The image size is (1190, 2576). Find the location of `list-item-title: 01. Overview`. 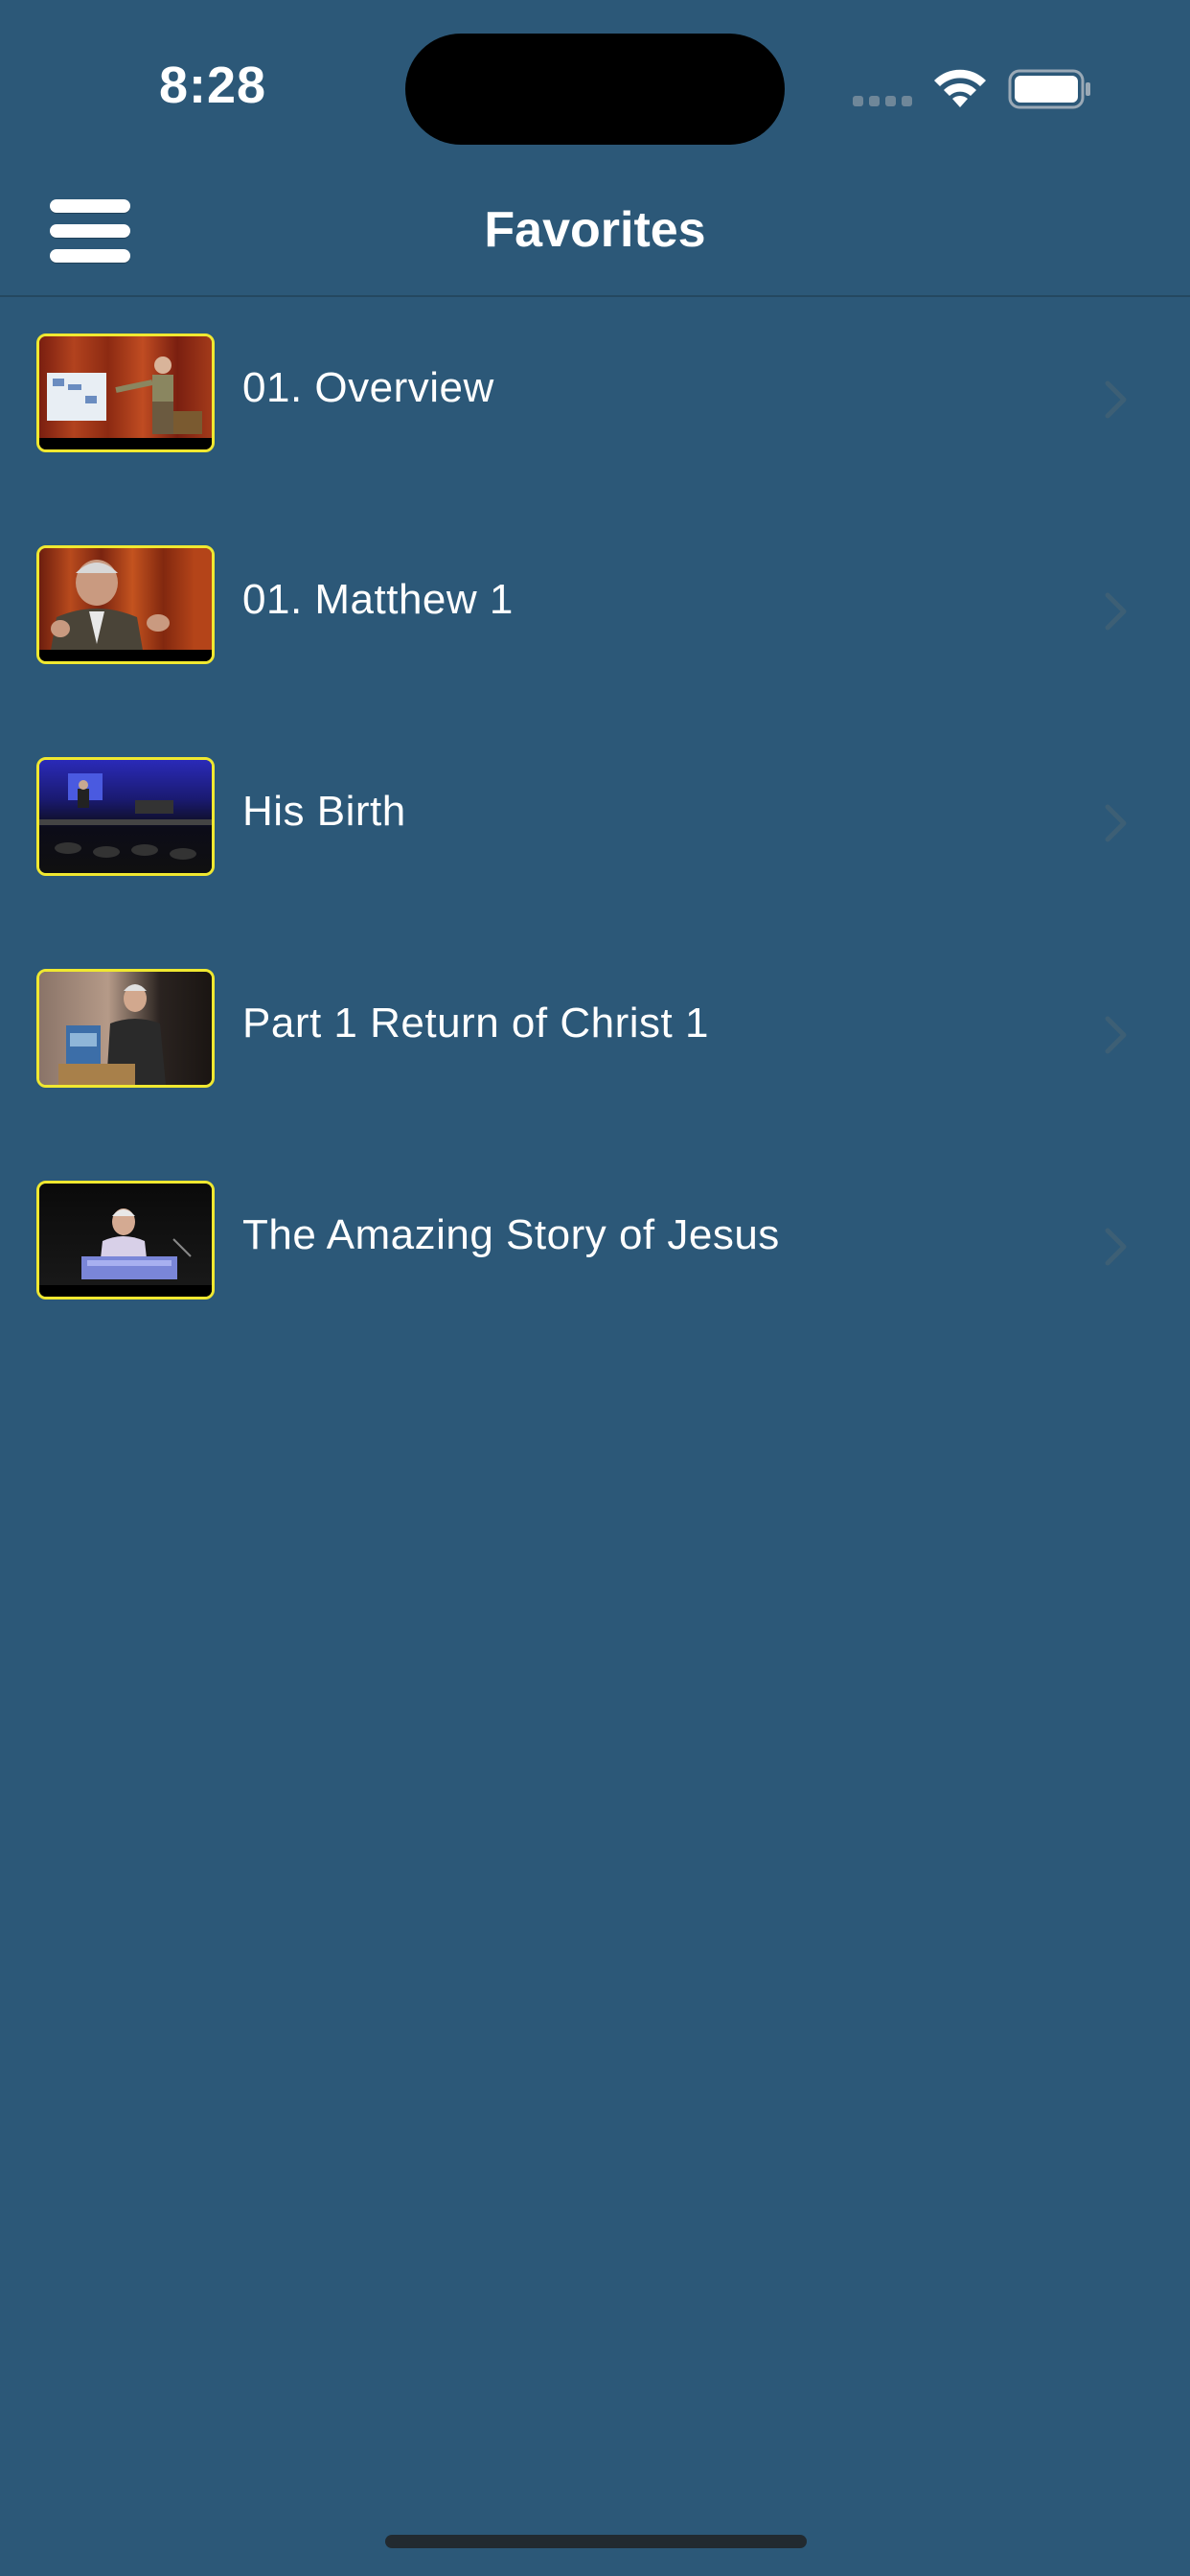

list-item-title: 01. Overview is located at coordinates (368, 387).